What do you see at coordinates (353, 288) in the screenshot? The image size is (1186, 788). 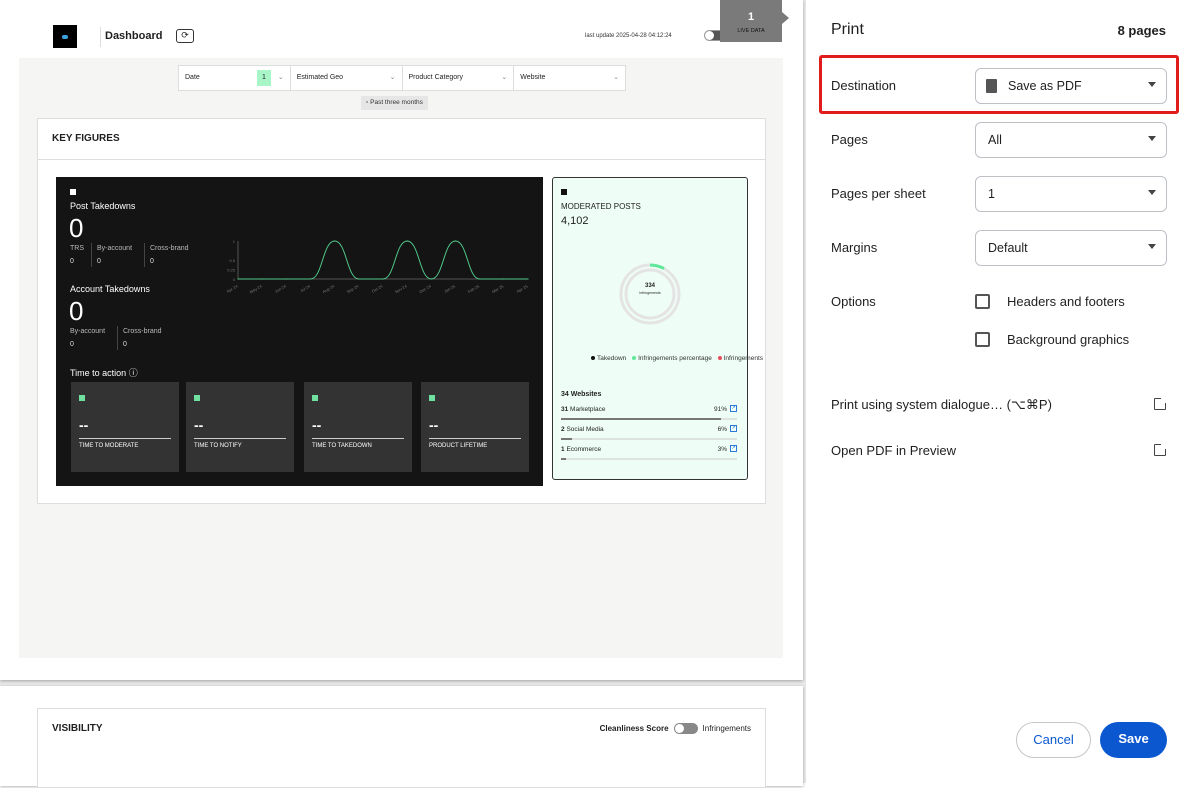 I see `x-tick-label: Sep 24` at bounding box center [353, 288].